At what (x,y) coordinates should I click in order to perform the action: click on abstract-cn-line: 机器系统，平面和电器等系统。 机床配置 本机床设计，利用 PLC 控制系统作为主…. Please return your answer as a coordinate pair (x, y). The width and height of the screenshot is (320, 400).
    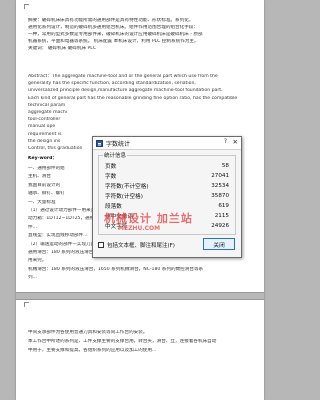
    Looking at the image, I should click on (113, 41).